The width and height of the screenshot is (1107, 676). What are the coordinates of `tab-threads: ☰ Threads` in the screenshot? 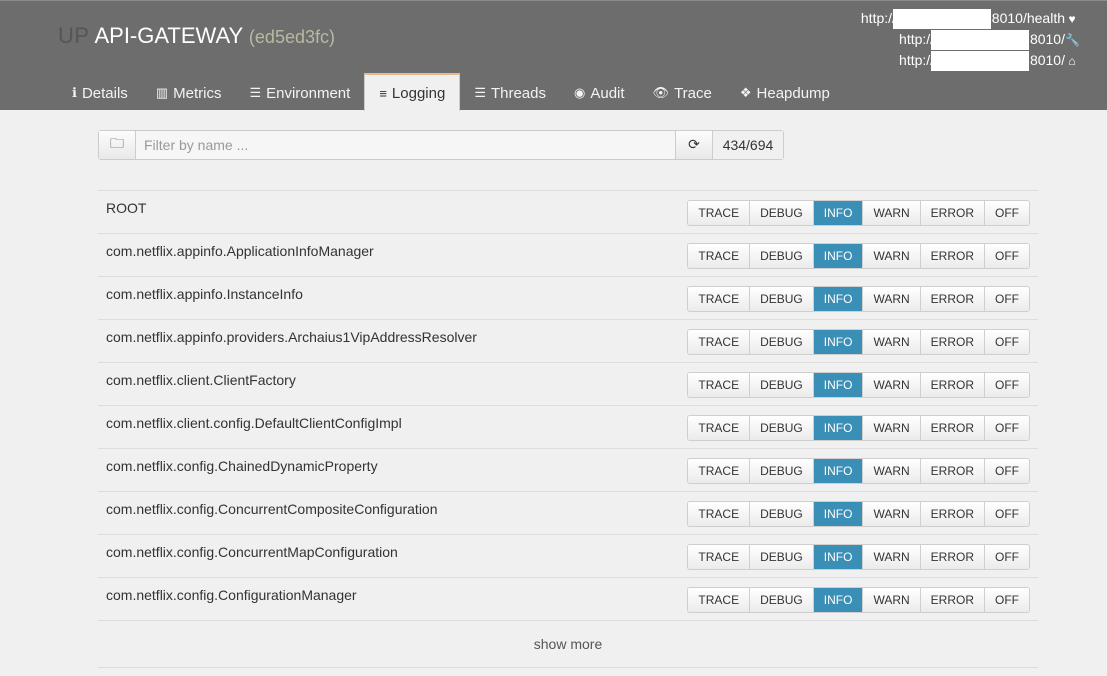 It's located at (510, 93).